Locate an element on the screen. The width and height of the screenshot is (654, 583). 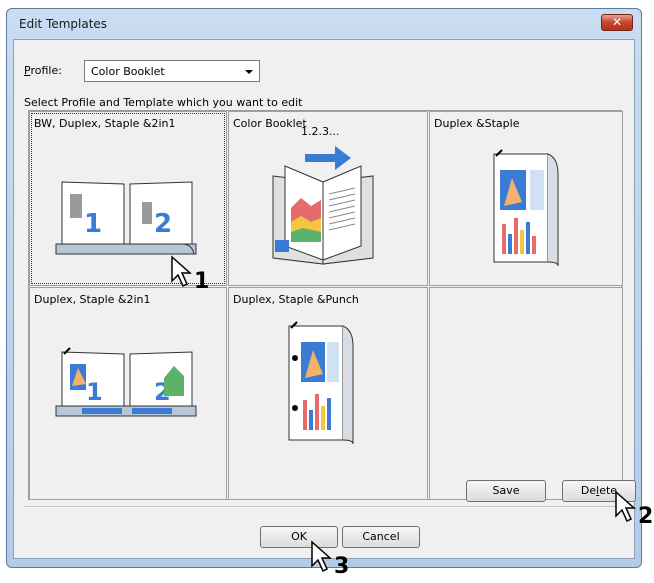
template-cell-duplex-staple-punch: Duplex, Staple &Punch is located at coordinates (328, 393).